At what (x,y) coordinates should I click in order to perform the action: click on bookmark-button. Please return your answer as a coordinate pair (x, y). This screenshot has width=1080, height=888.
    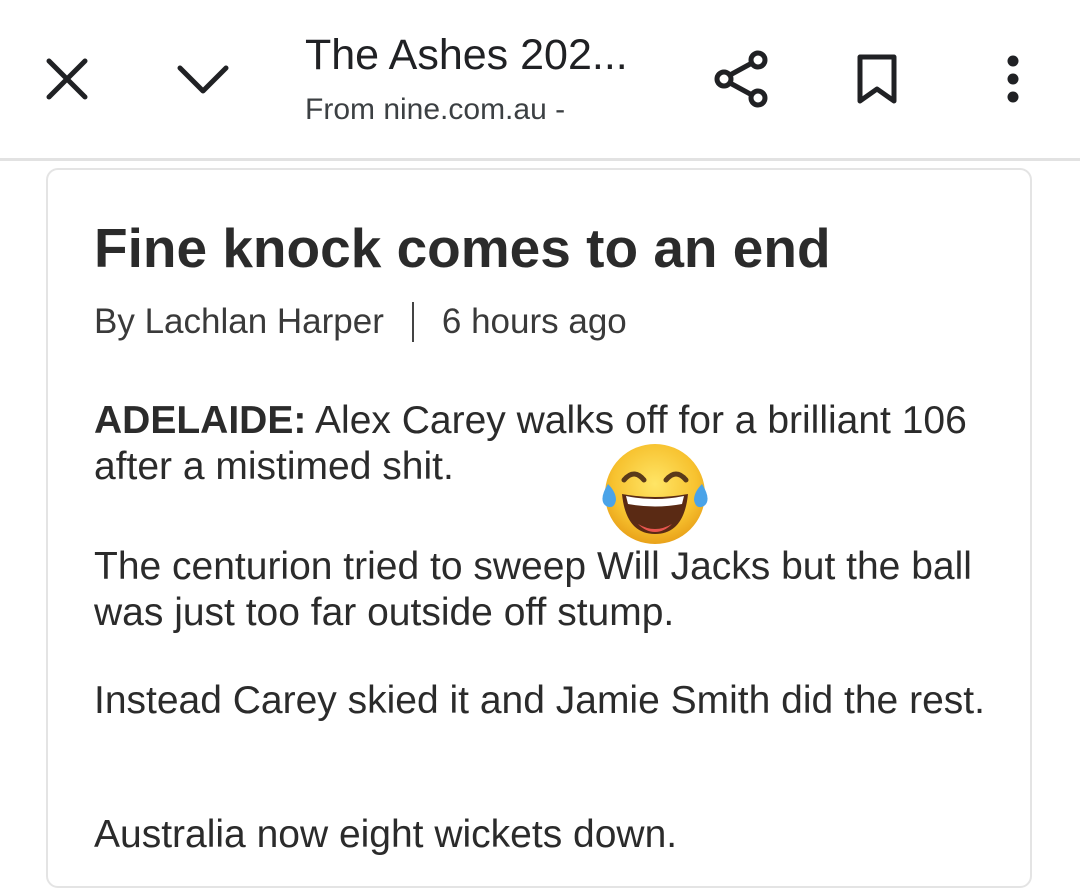
    Looking at the image, I should click on (877, 79).